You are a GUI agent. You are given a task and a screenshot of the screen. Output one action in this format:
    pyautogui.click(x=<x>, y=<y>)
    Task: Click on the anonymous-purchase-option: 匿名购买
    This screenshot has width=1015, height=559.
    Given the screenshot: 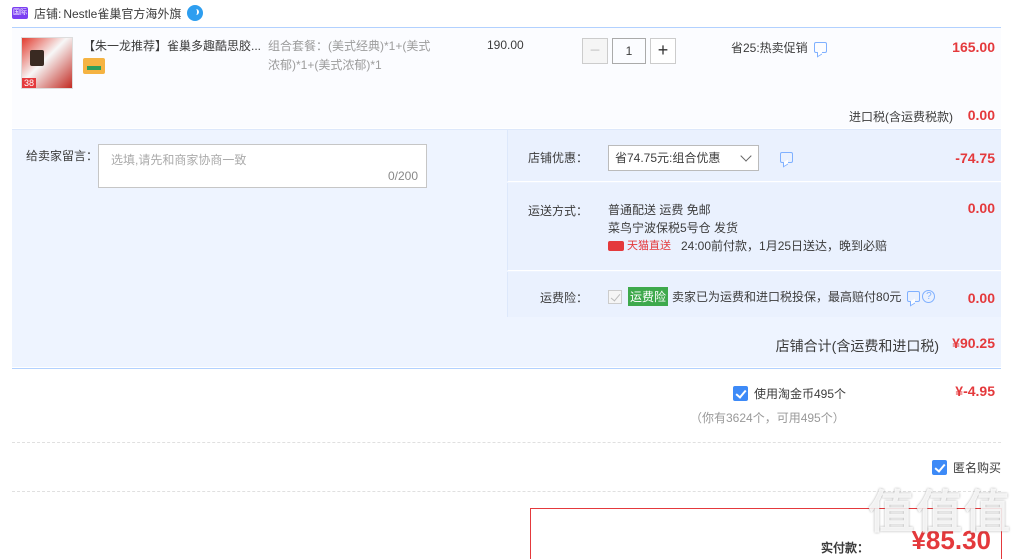 What is the action you would take?
    pyautogui.click(x=966, y=467)
    